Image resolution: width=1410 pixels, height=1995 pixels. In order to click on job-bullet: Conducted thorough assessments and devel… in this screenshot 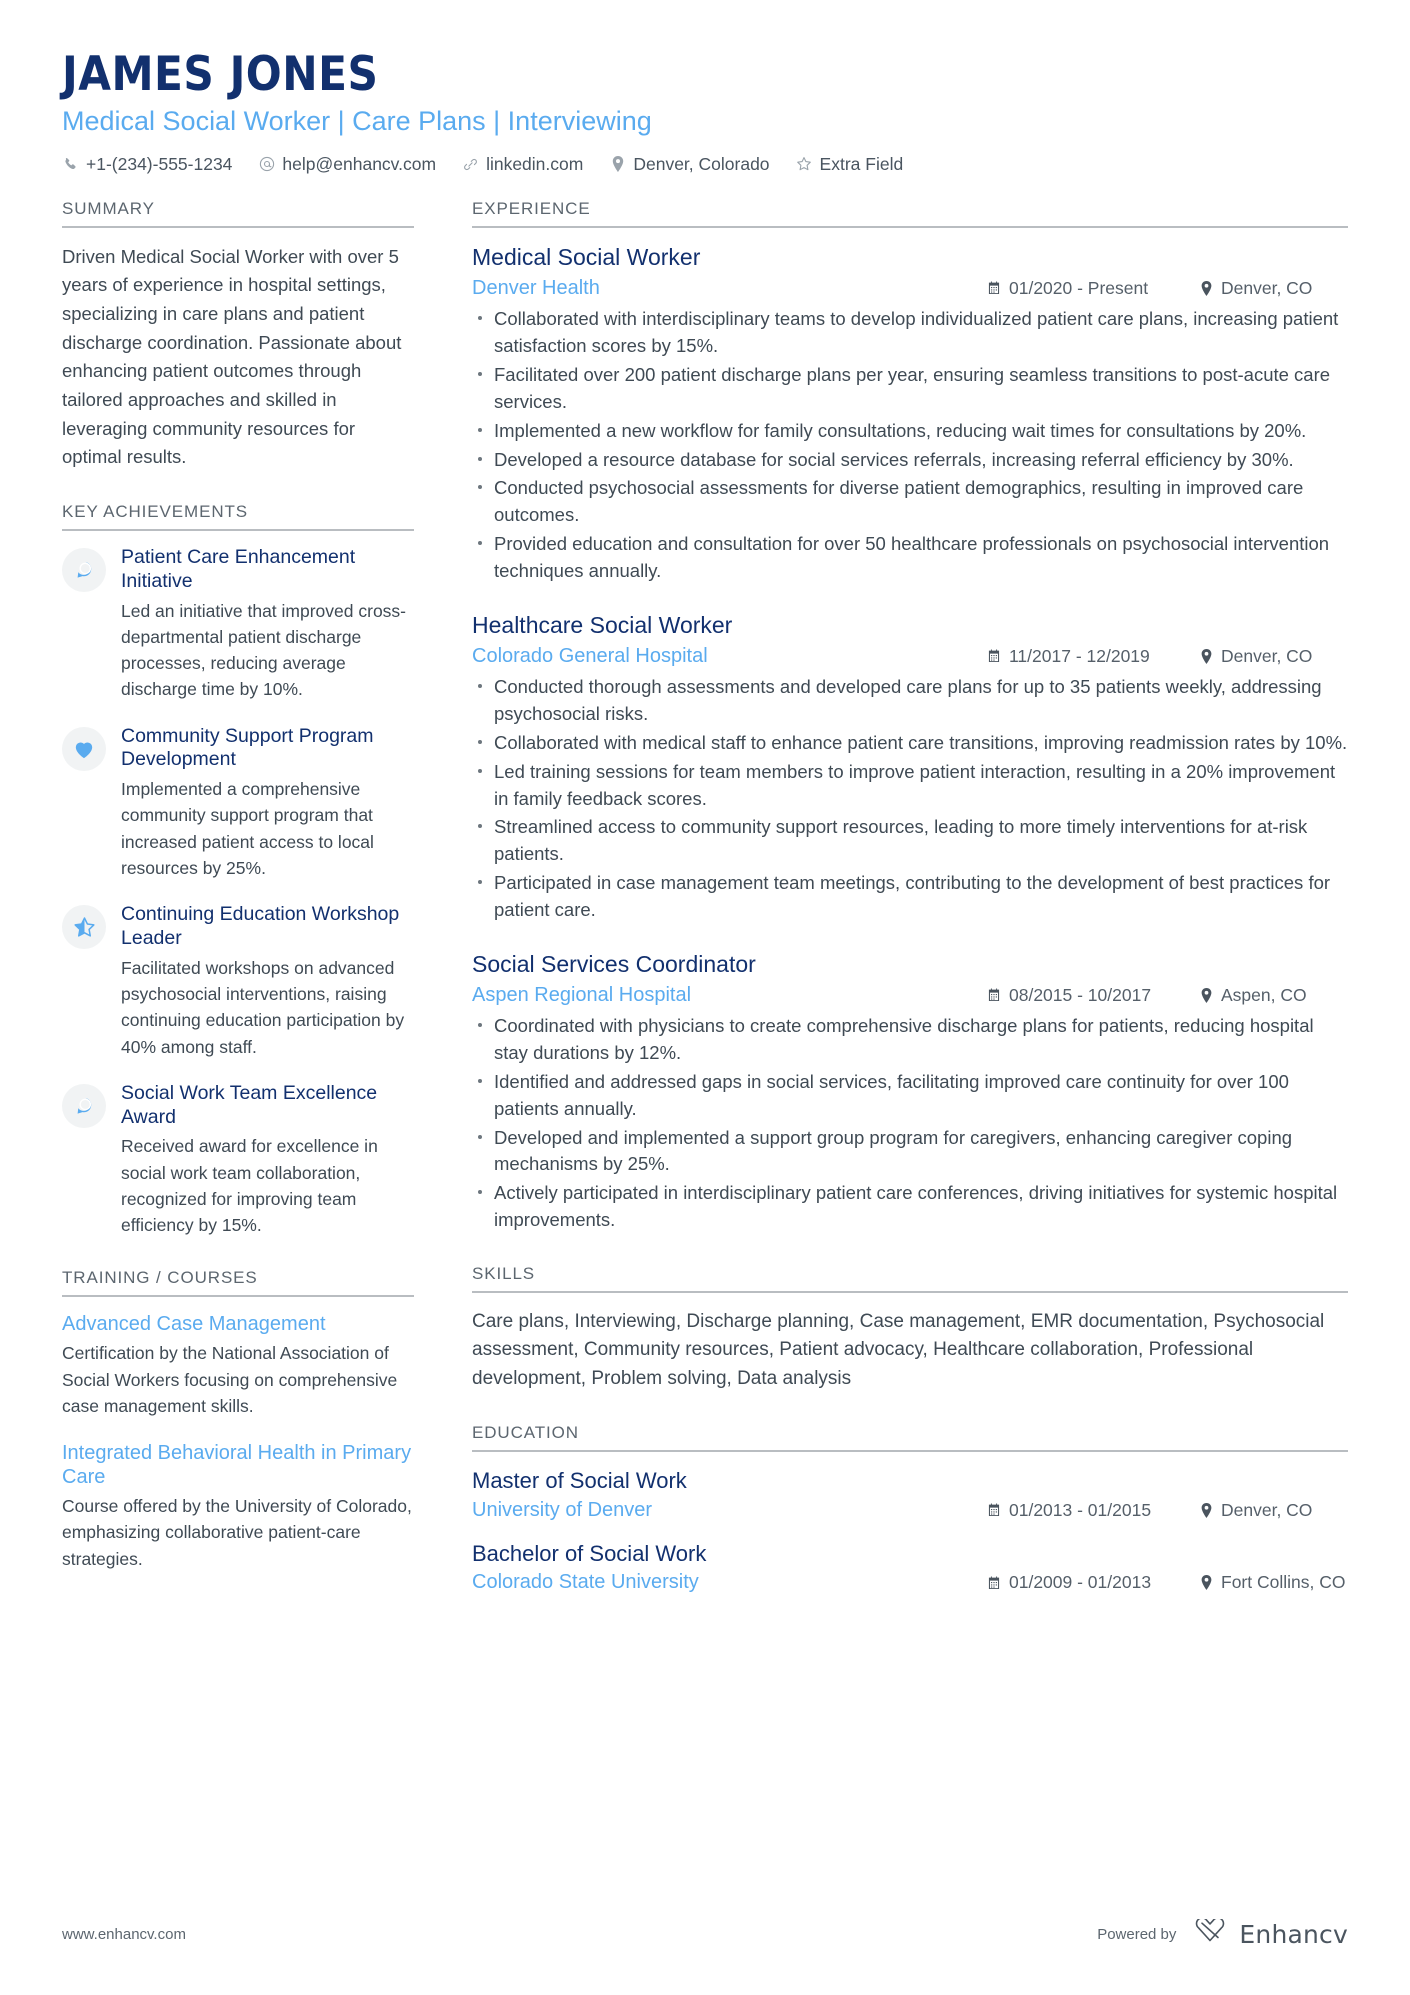, I will do `click(910, 701)`.